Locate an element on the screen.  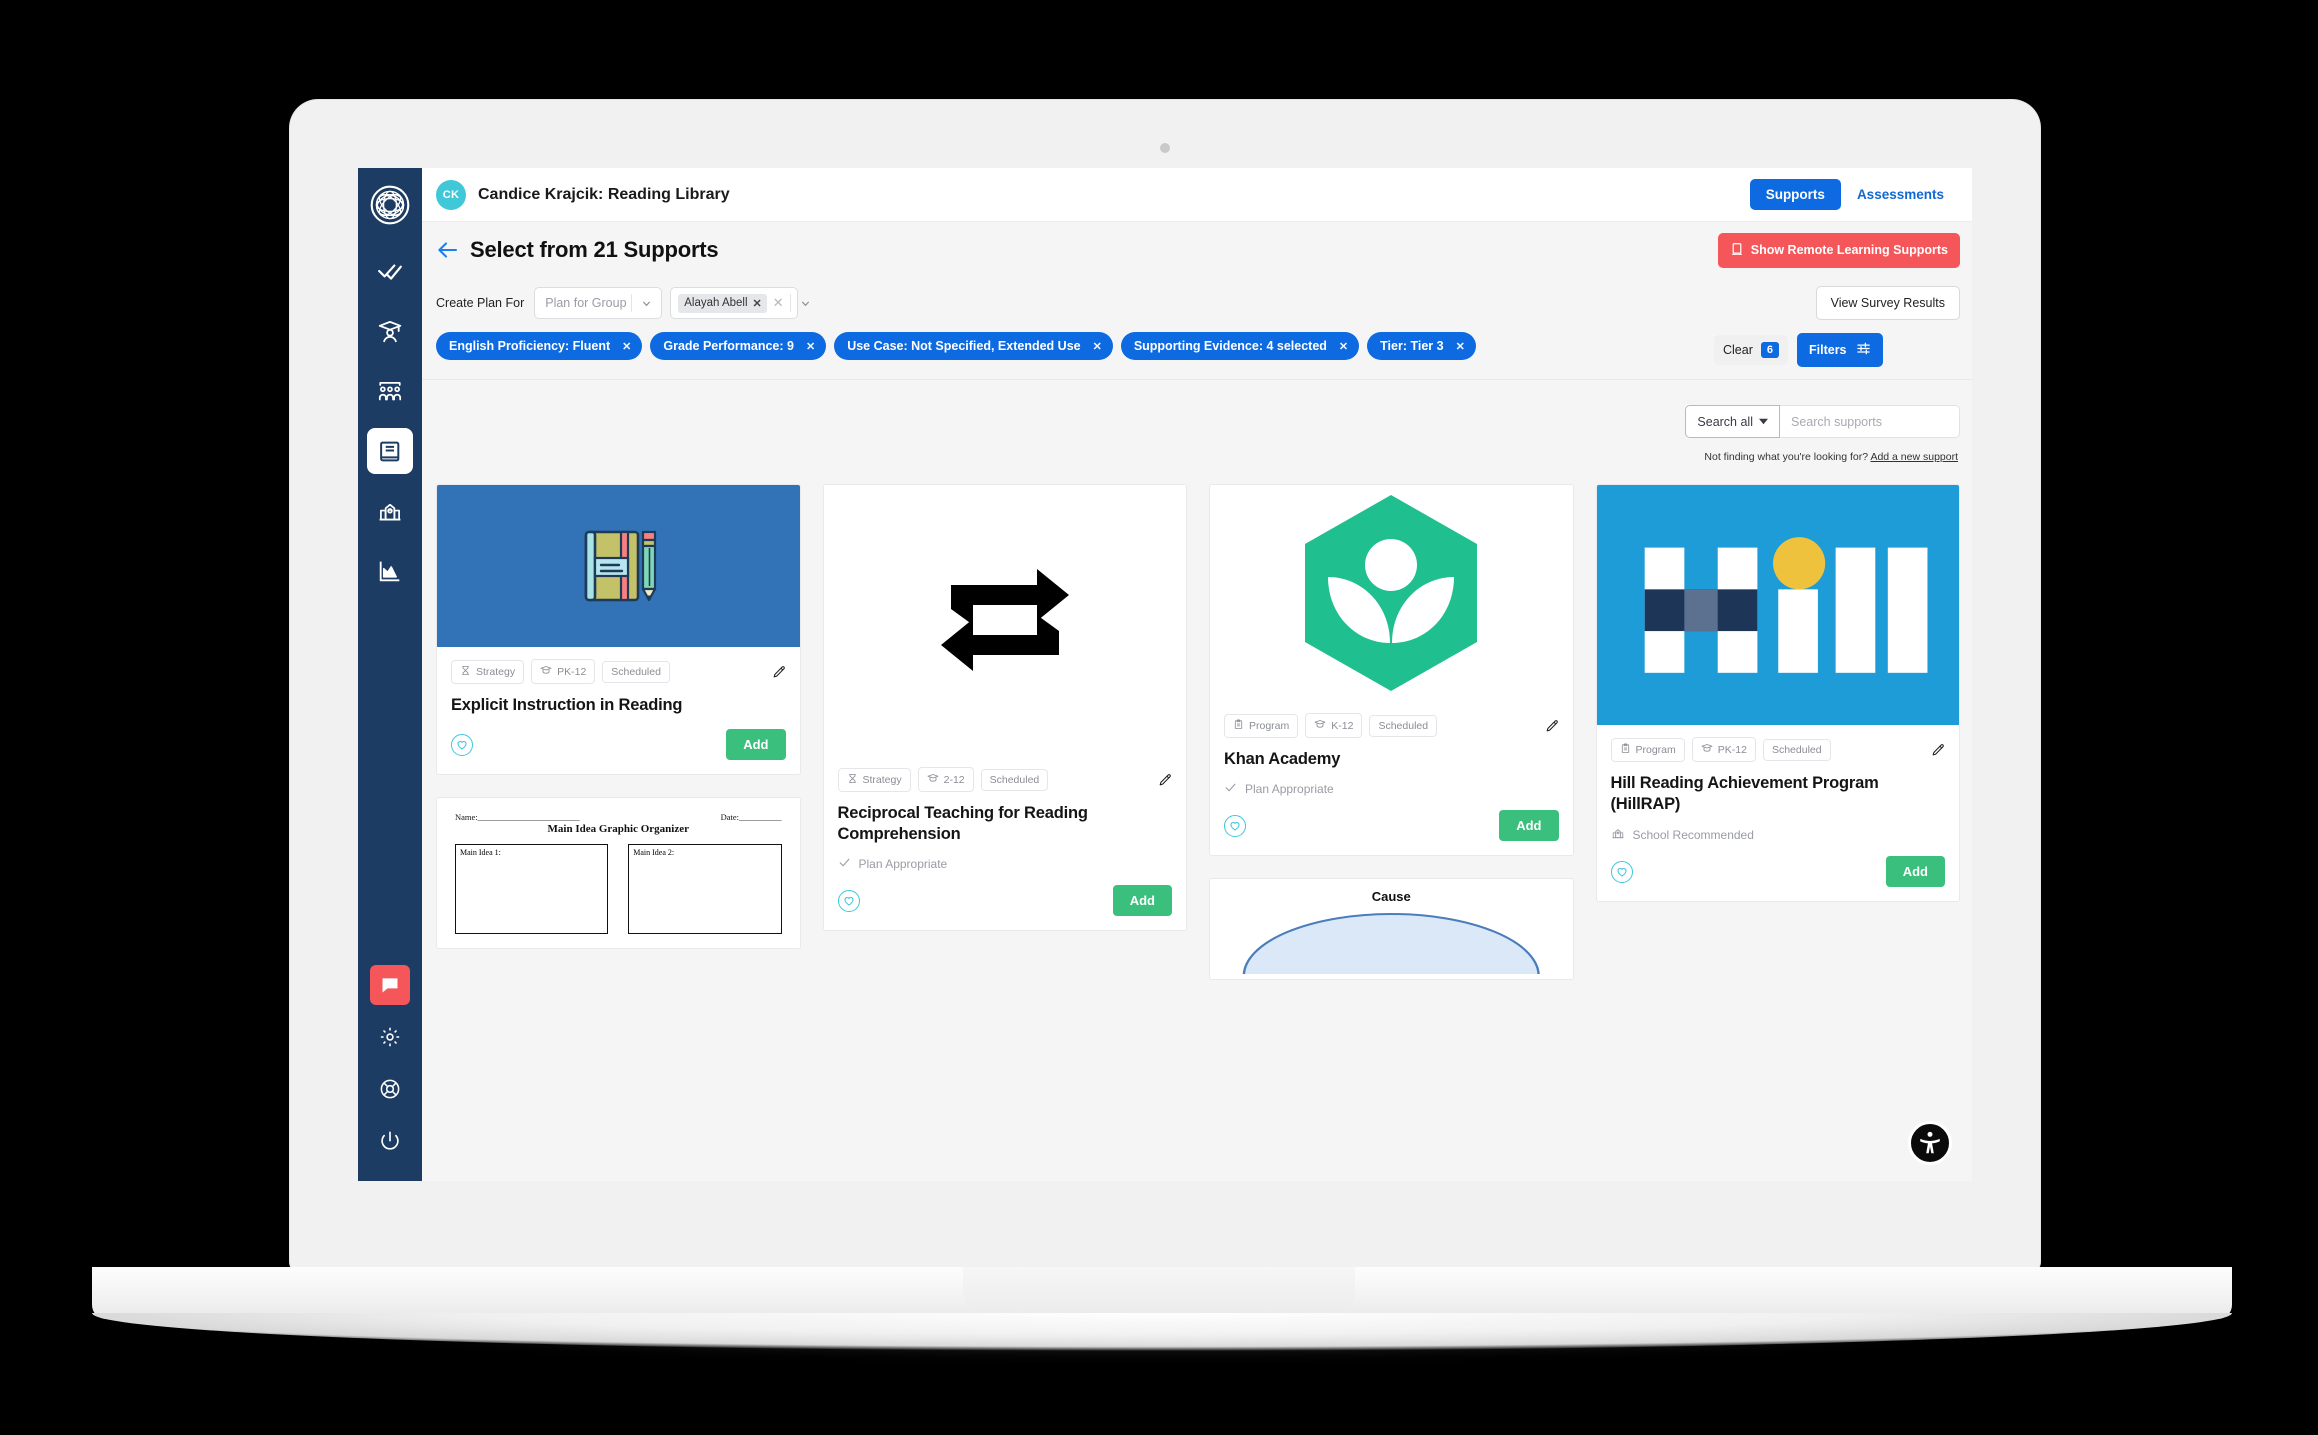
clear-count-badge: 6 is located at coordinates (1769, 350).